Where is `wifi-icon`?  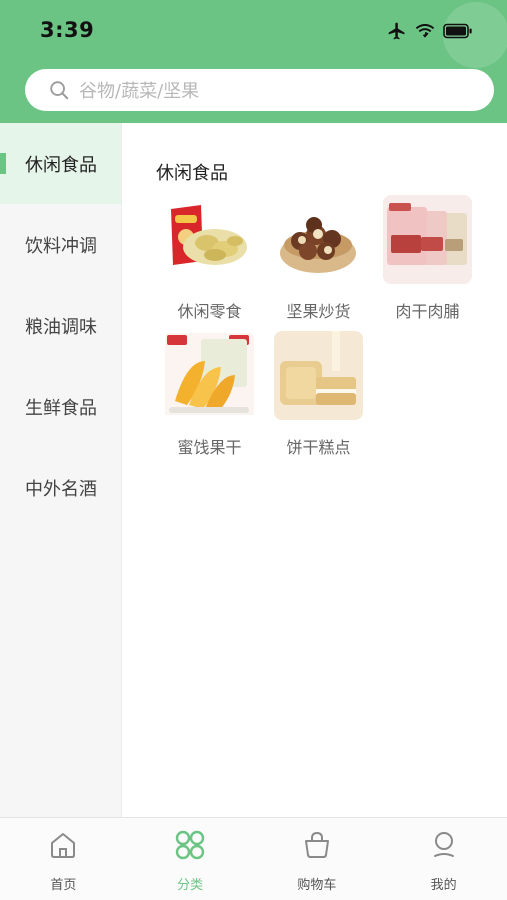 wifi-icon is located at coordinates (425, 31).